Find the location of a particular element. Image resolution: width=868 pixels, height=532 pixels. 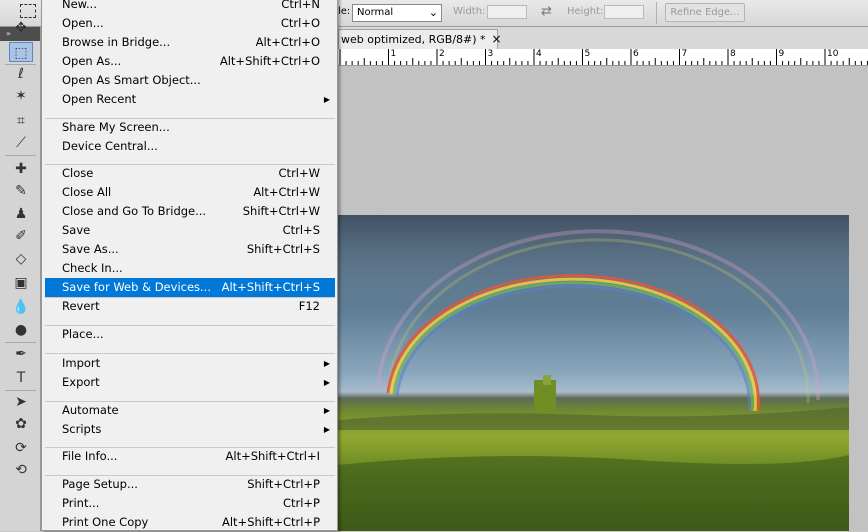

type-tool-icon: T is located at coordinates (21, 378).